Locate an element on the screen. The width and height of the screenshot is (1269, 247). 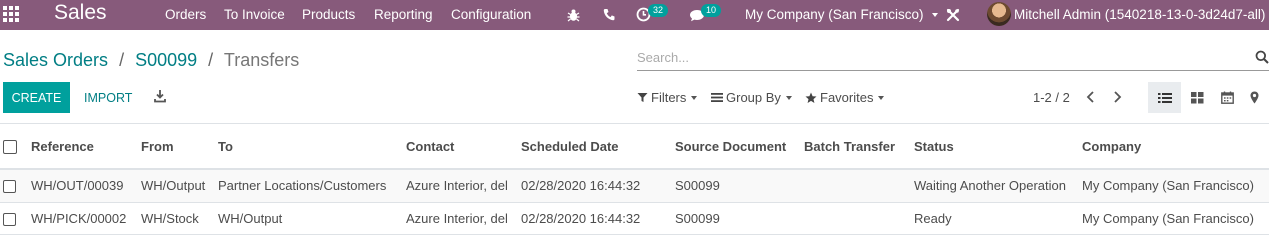
cell-reference: WH/OUT/00039 is located at coordinates (86, 186).